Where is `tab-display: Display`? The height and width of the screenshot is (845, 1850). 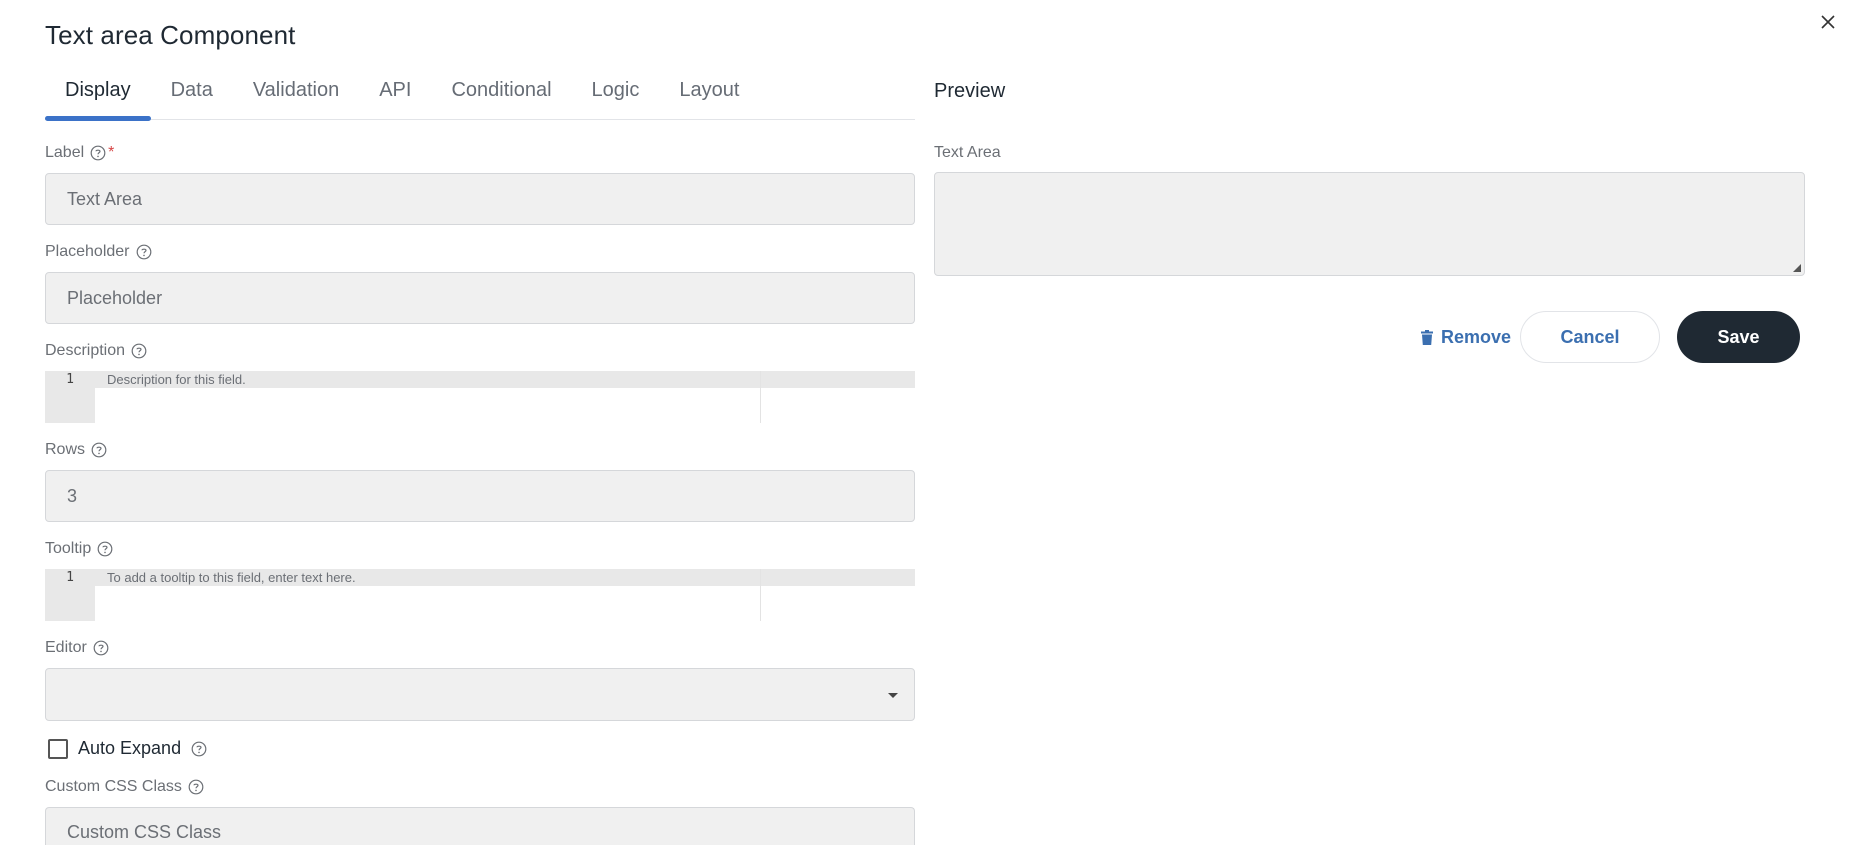
tab-display: Display is located at coordinates (98, 95).